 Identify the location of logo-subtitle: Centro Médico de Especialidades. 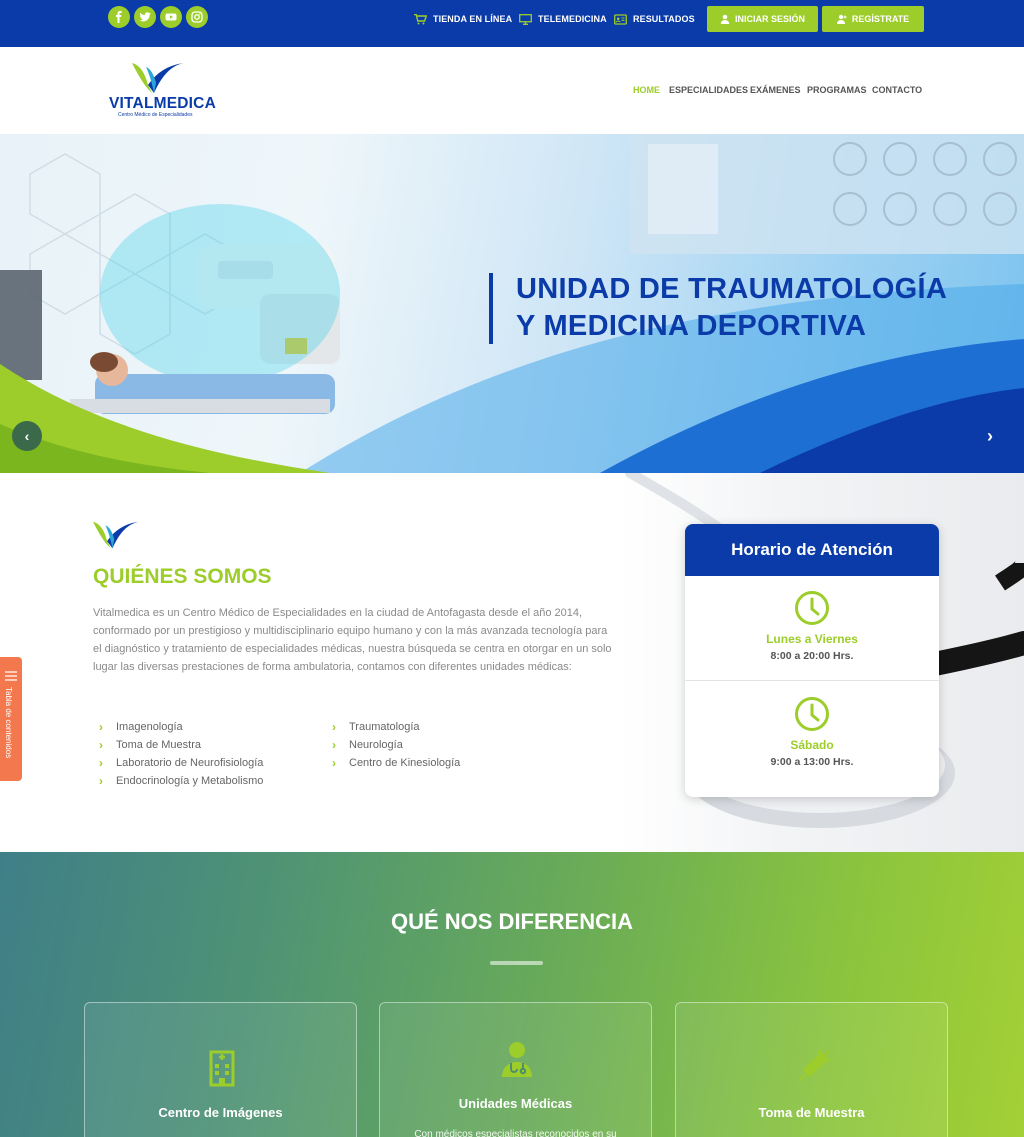
(155, 115).